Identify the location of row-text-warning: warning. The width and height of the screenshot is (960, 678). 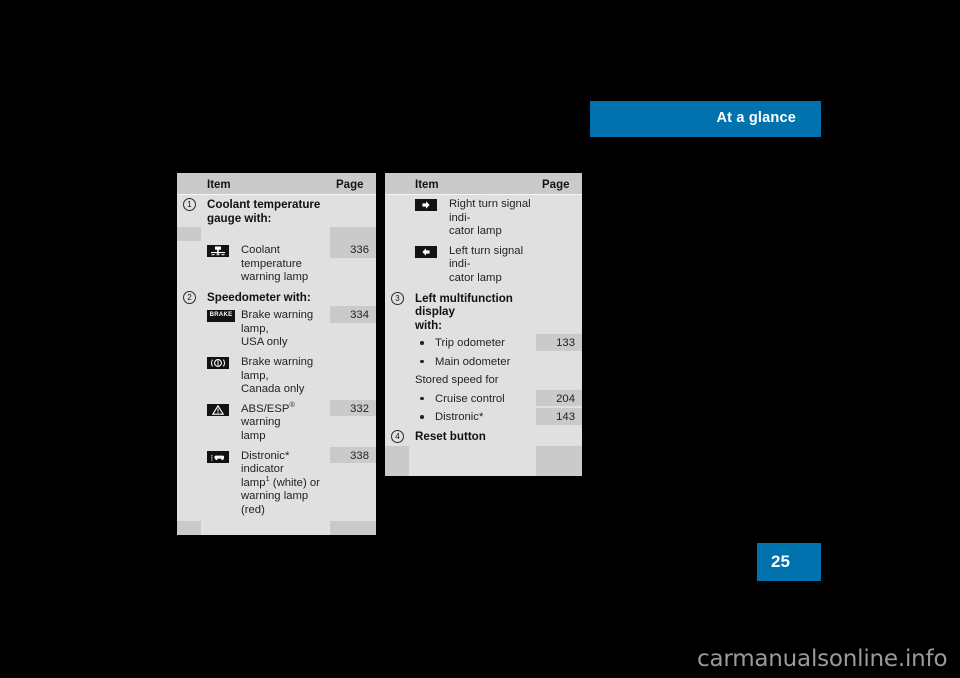
(261, 422).